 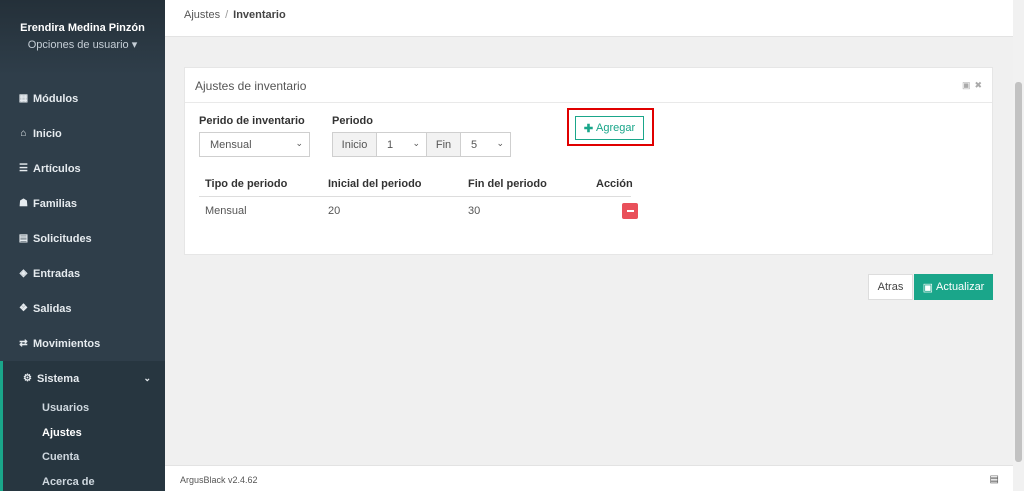 I want to click on inicio-select: 1 ⌄, so click(x=401, y=144).